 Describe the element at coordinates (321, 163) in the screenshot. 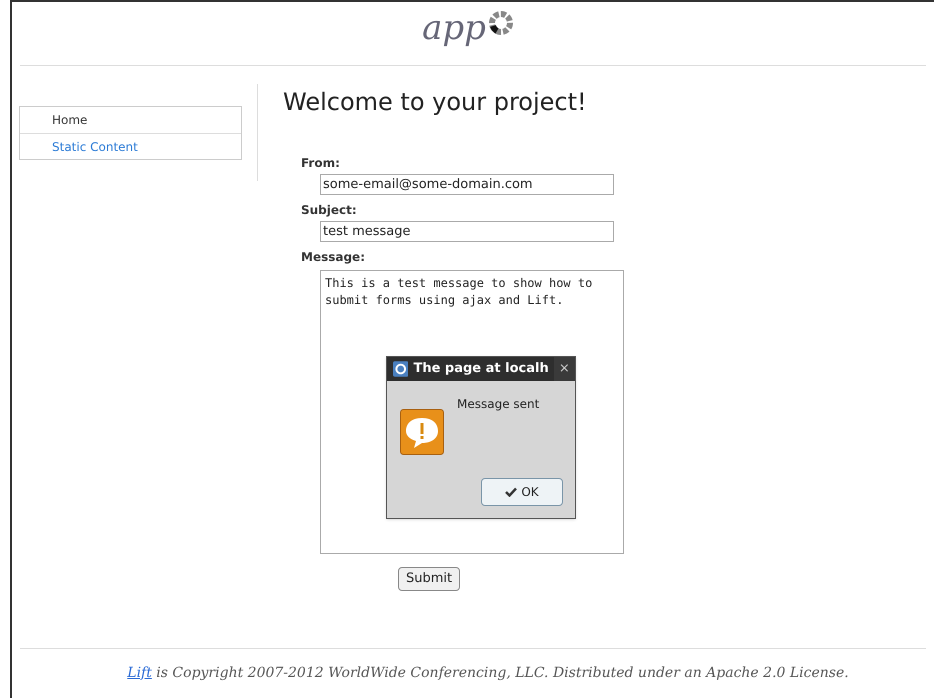

I see `field-label: From:` at that location.